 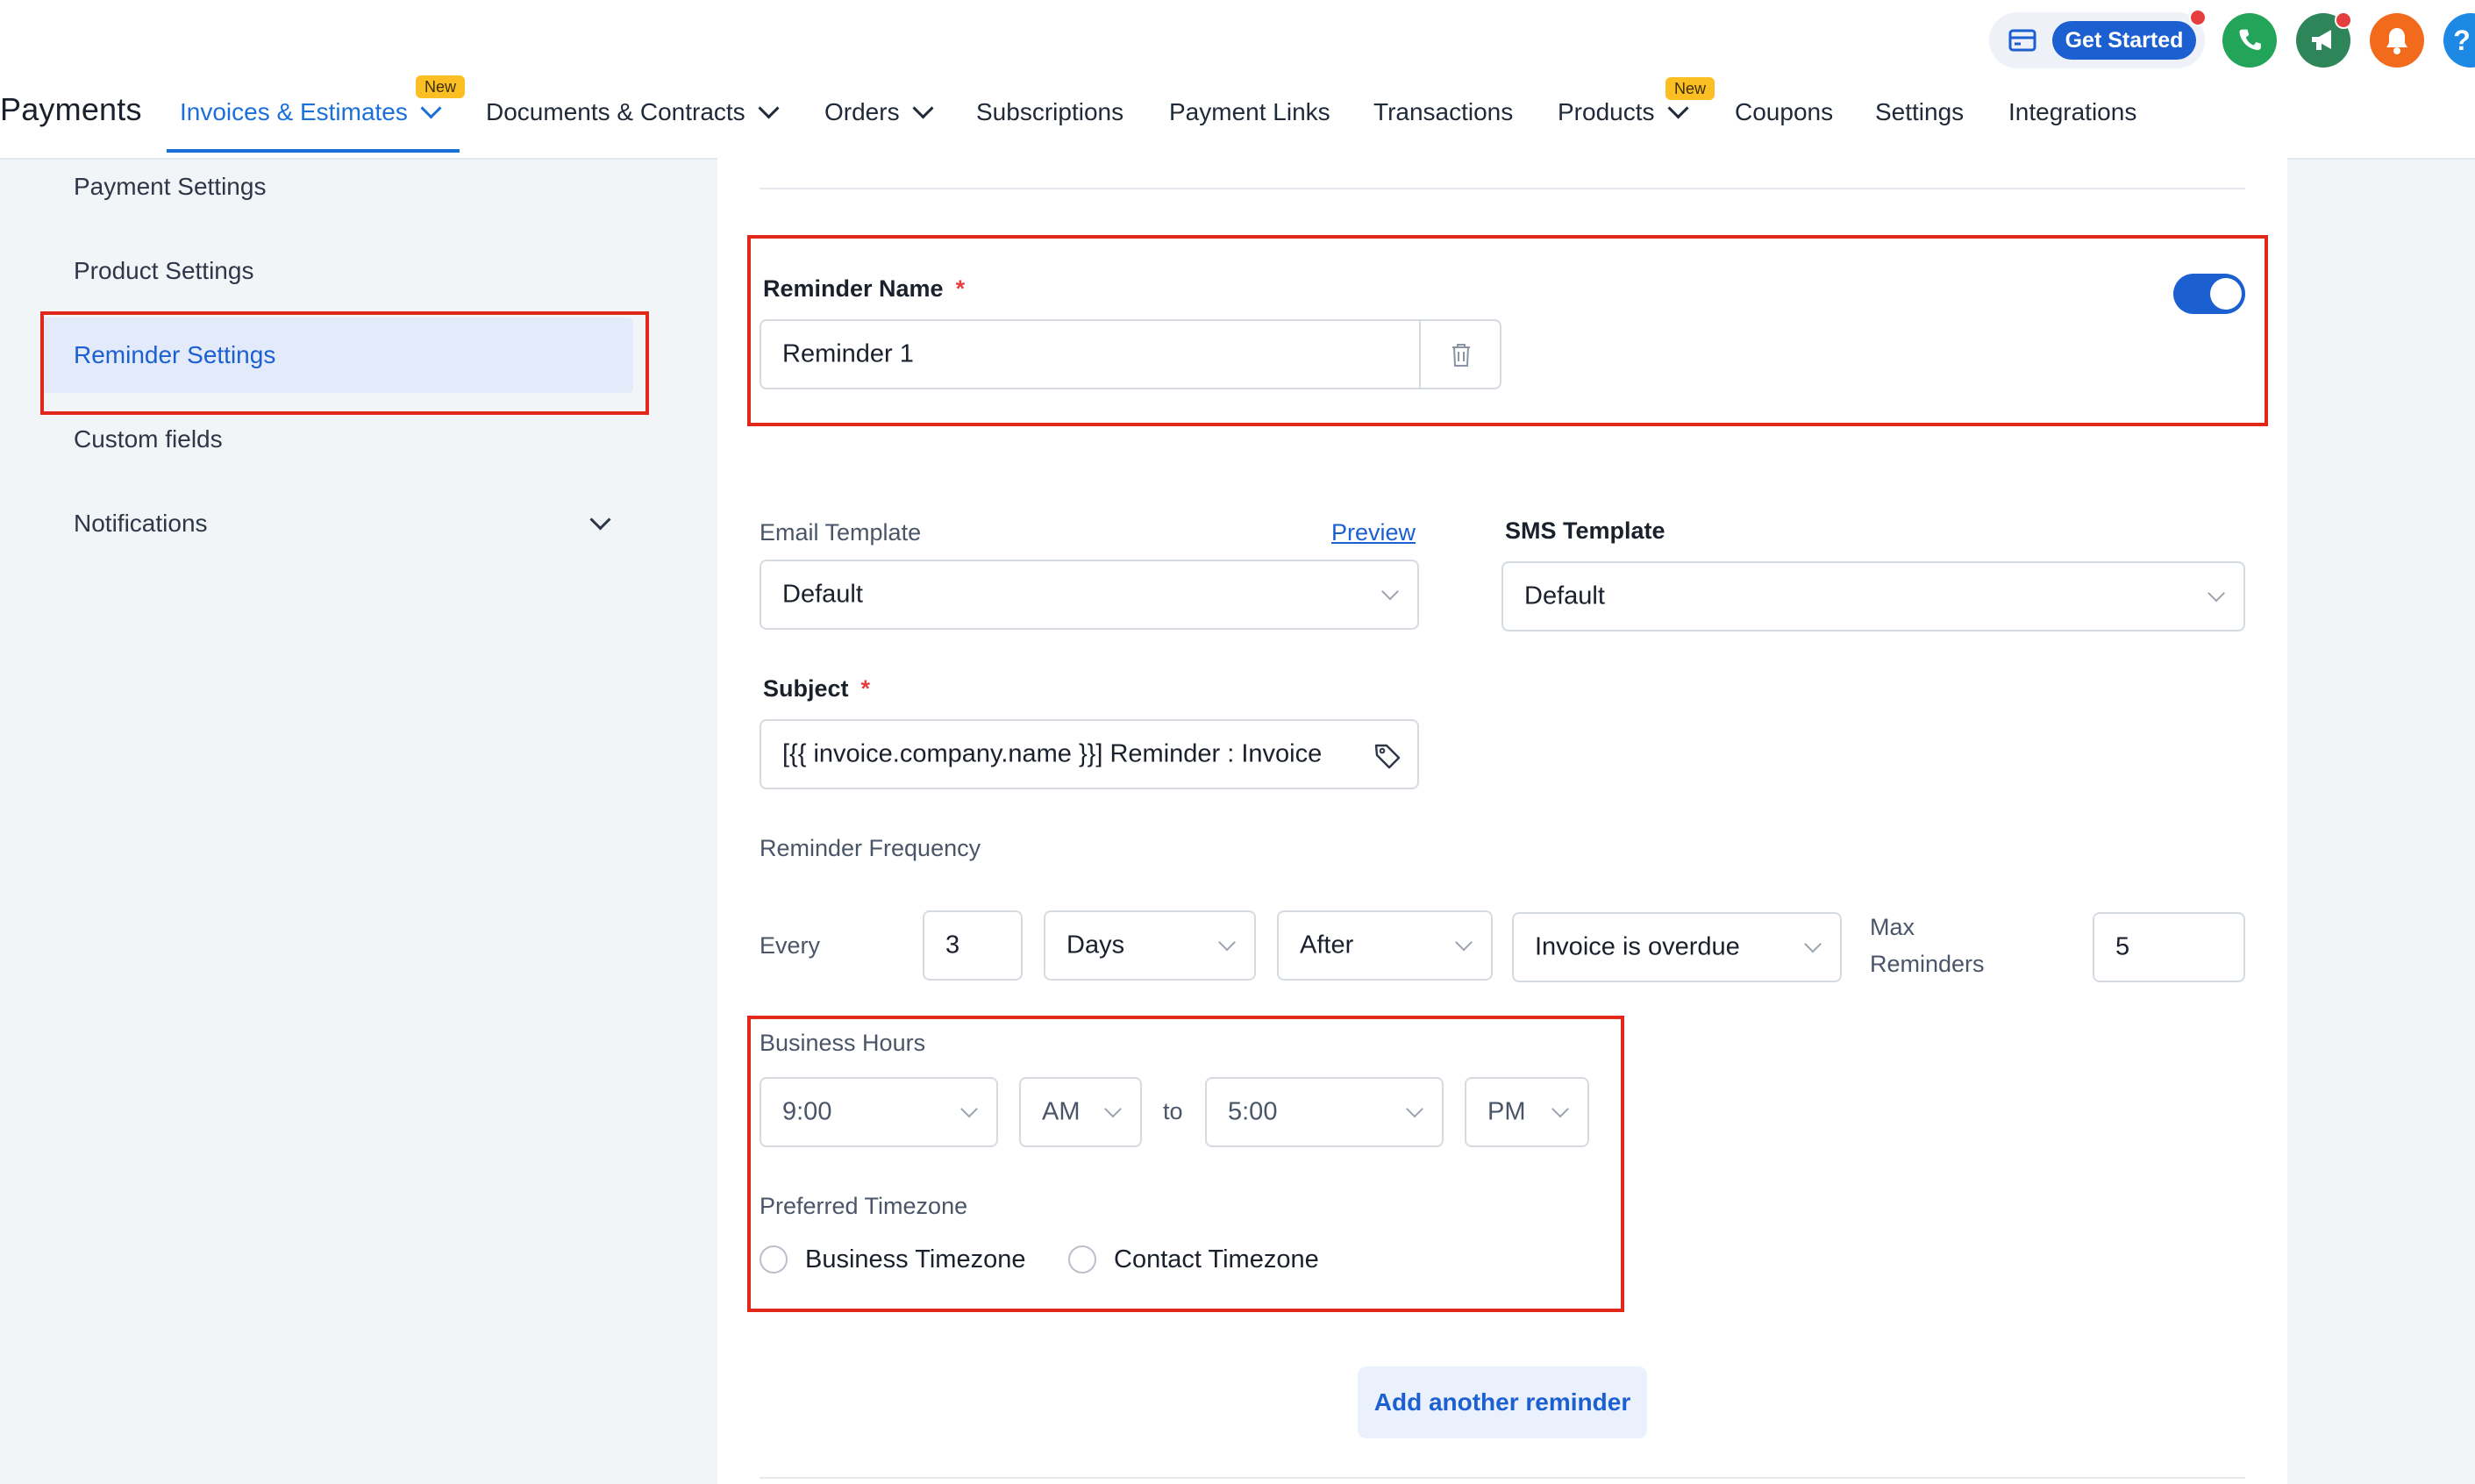 I want to click on nav-documents-contracts: Documents & Contracts, so click(x=633, y=112).